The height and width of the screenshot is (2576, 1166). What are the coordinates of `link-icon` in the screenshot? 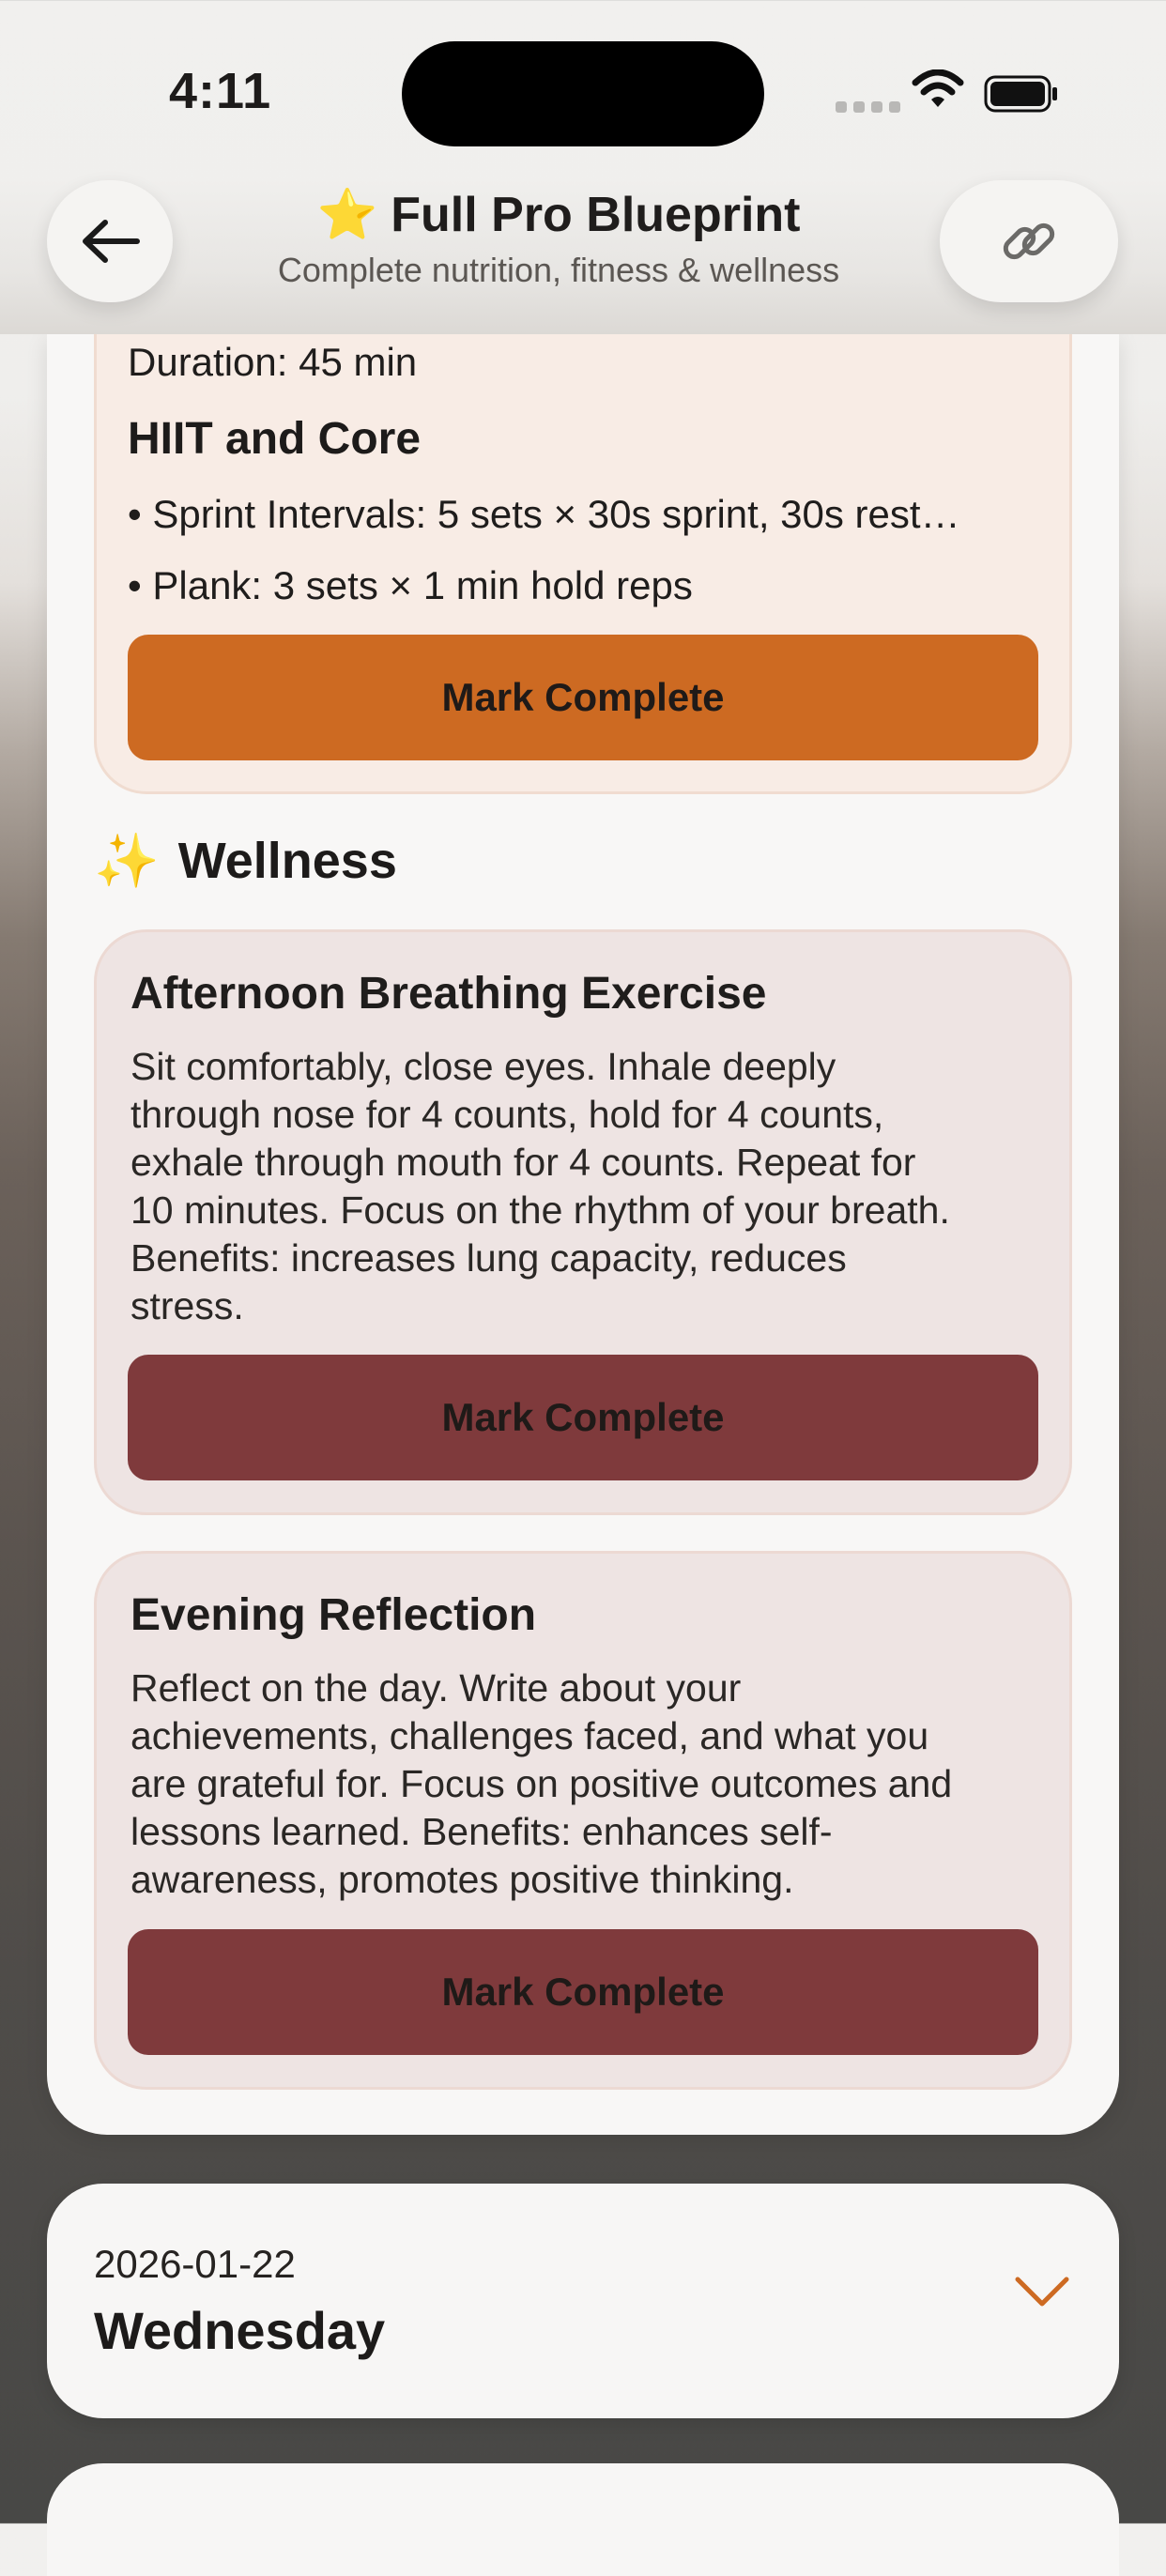 It's located at (1029, 241).